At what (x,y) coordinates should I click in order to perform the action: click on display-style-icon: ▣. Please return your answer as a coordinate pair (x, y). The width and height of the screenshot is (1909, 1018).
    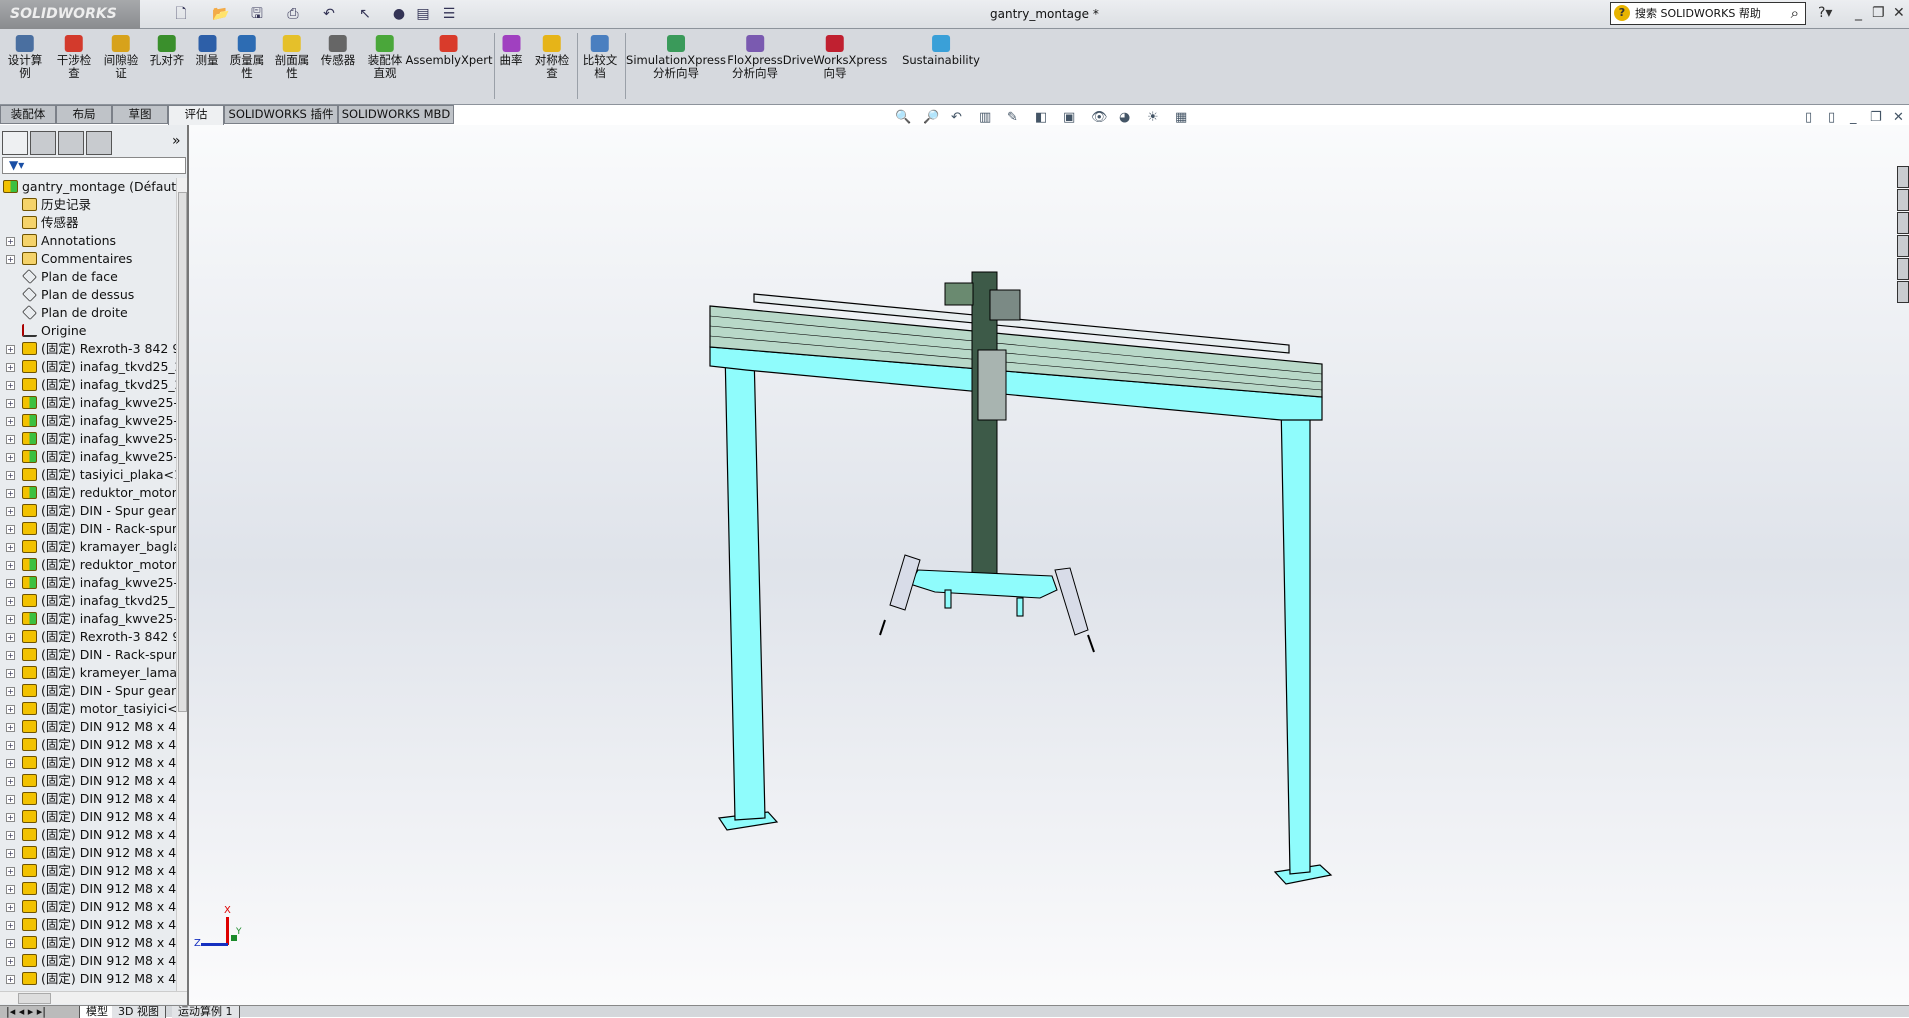
    Looking at the image, I should click on (1069, 120).